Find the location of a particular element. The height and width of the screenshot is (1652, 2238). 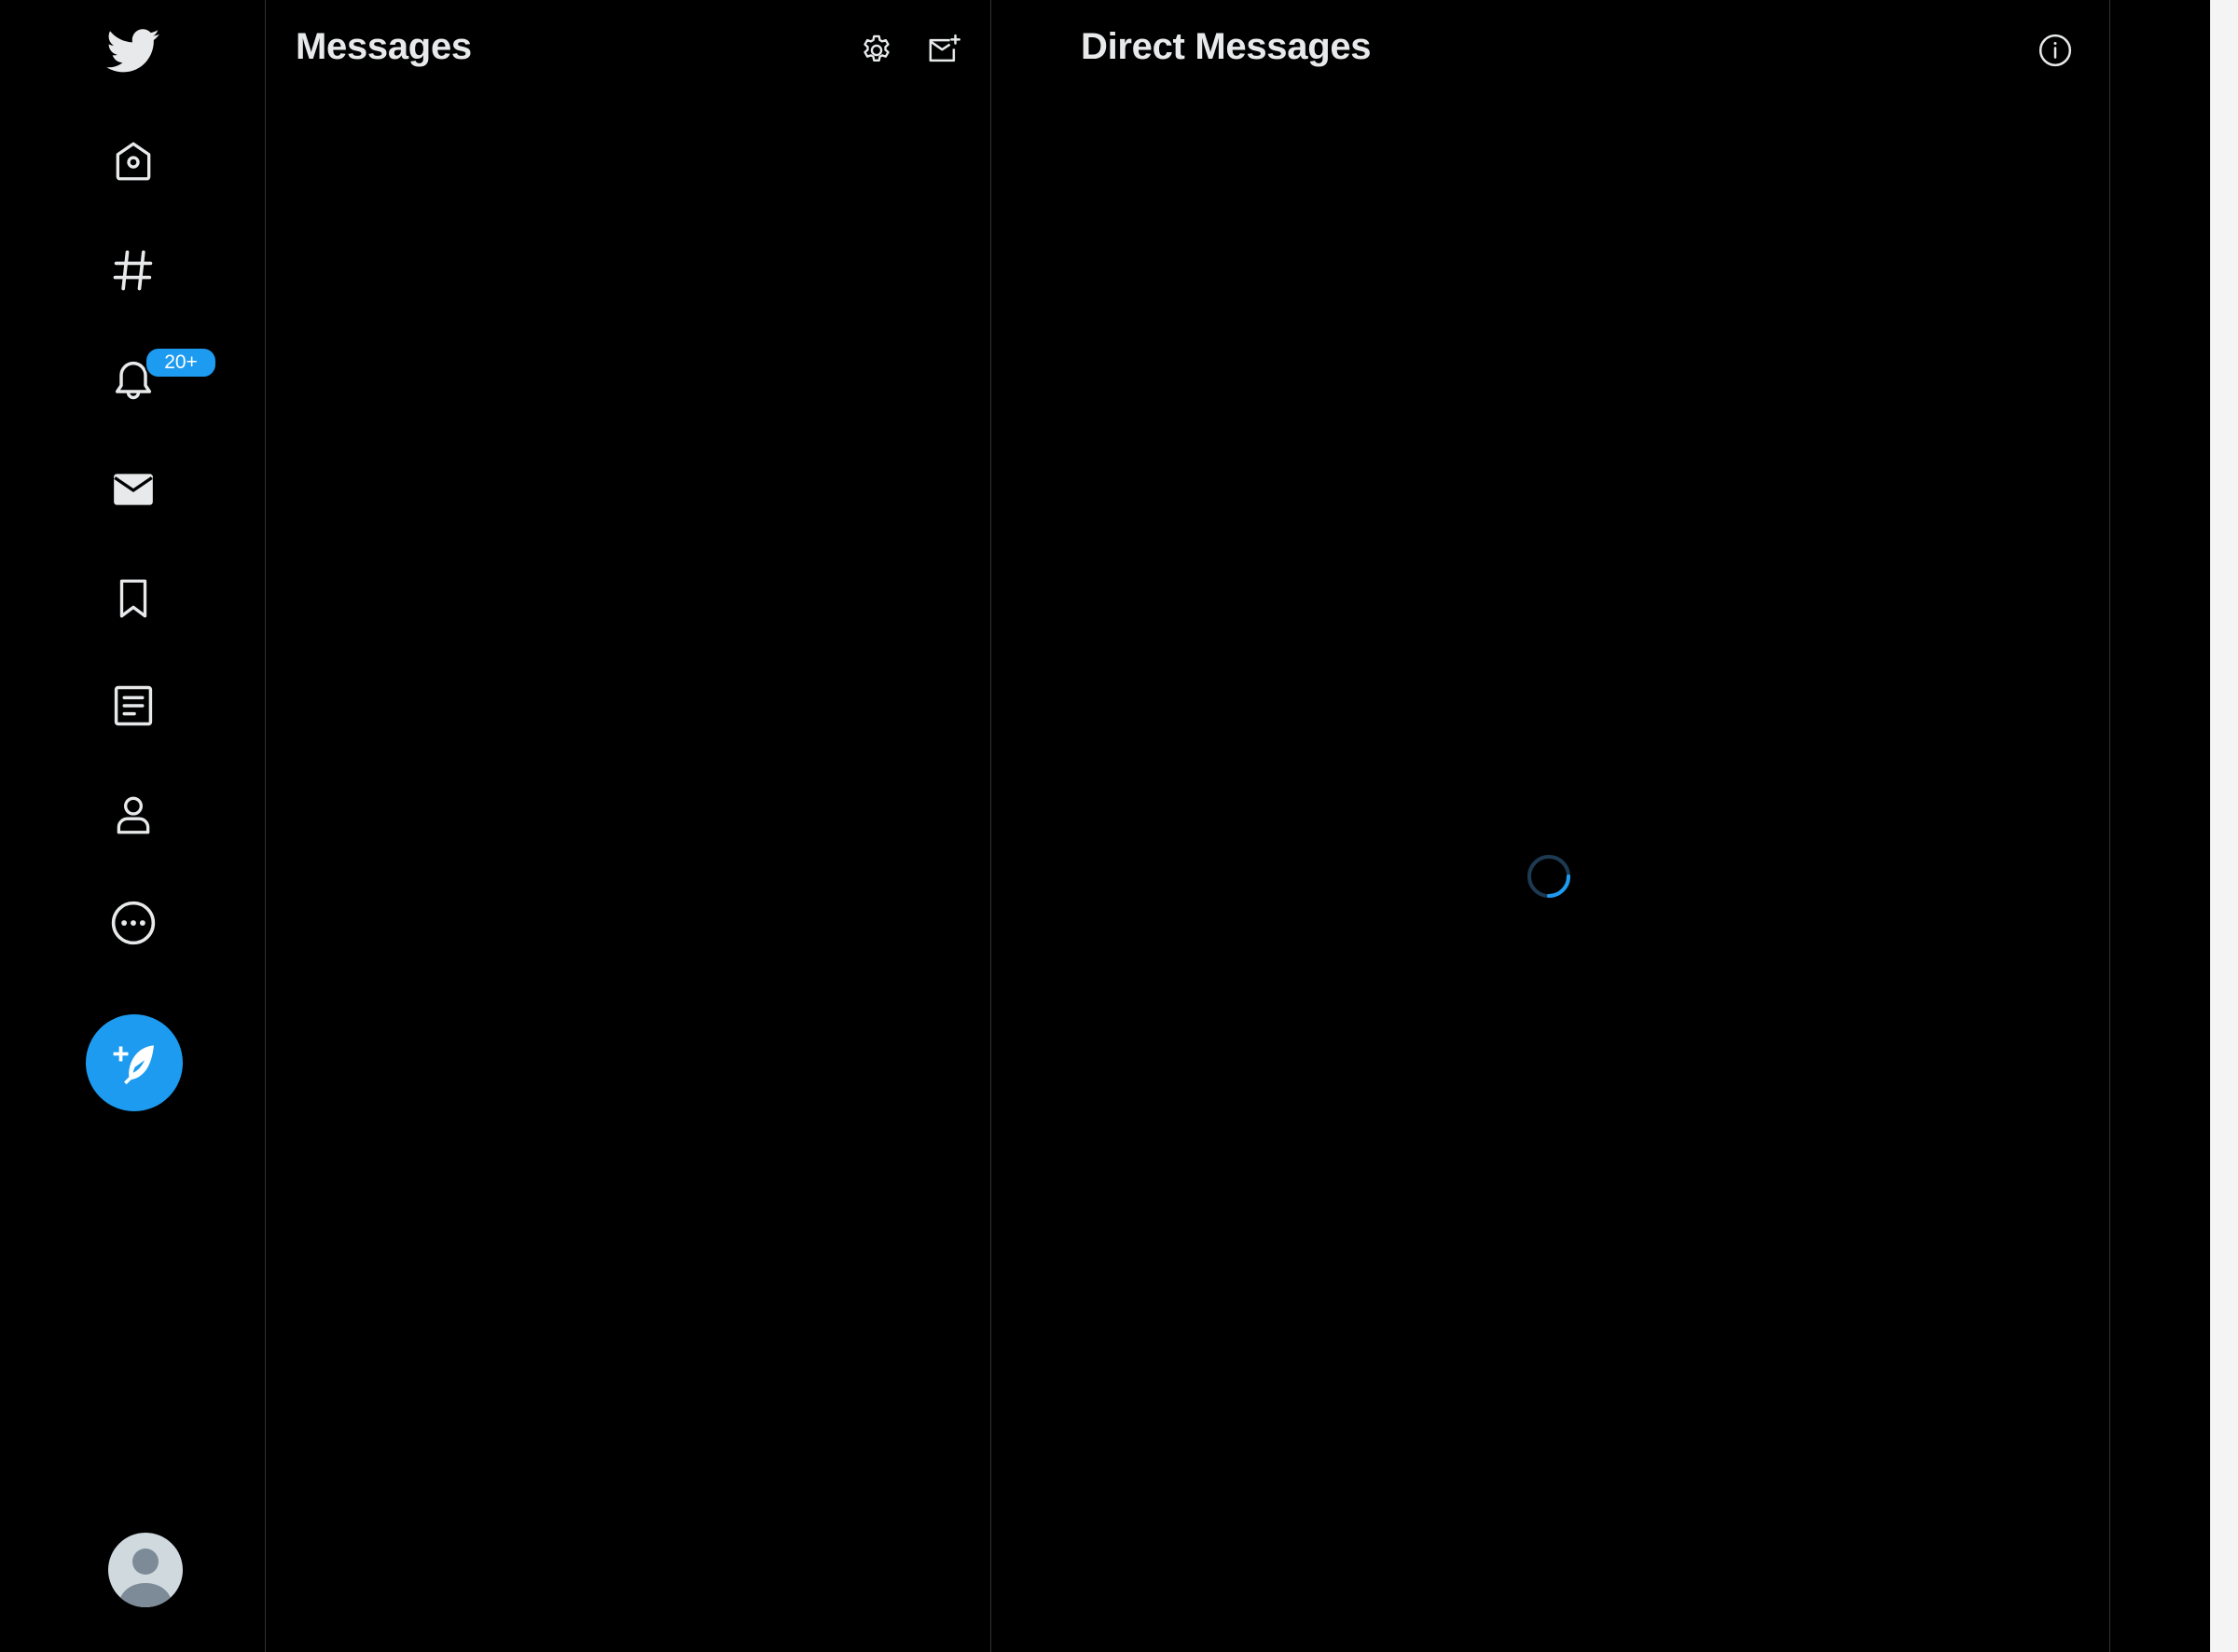

person-icon is located at coordinates (133, 815).